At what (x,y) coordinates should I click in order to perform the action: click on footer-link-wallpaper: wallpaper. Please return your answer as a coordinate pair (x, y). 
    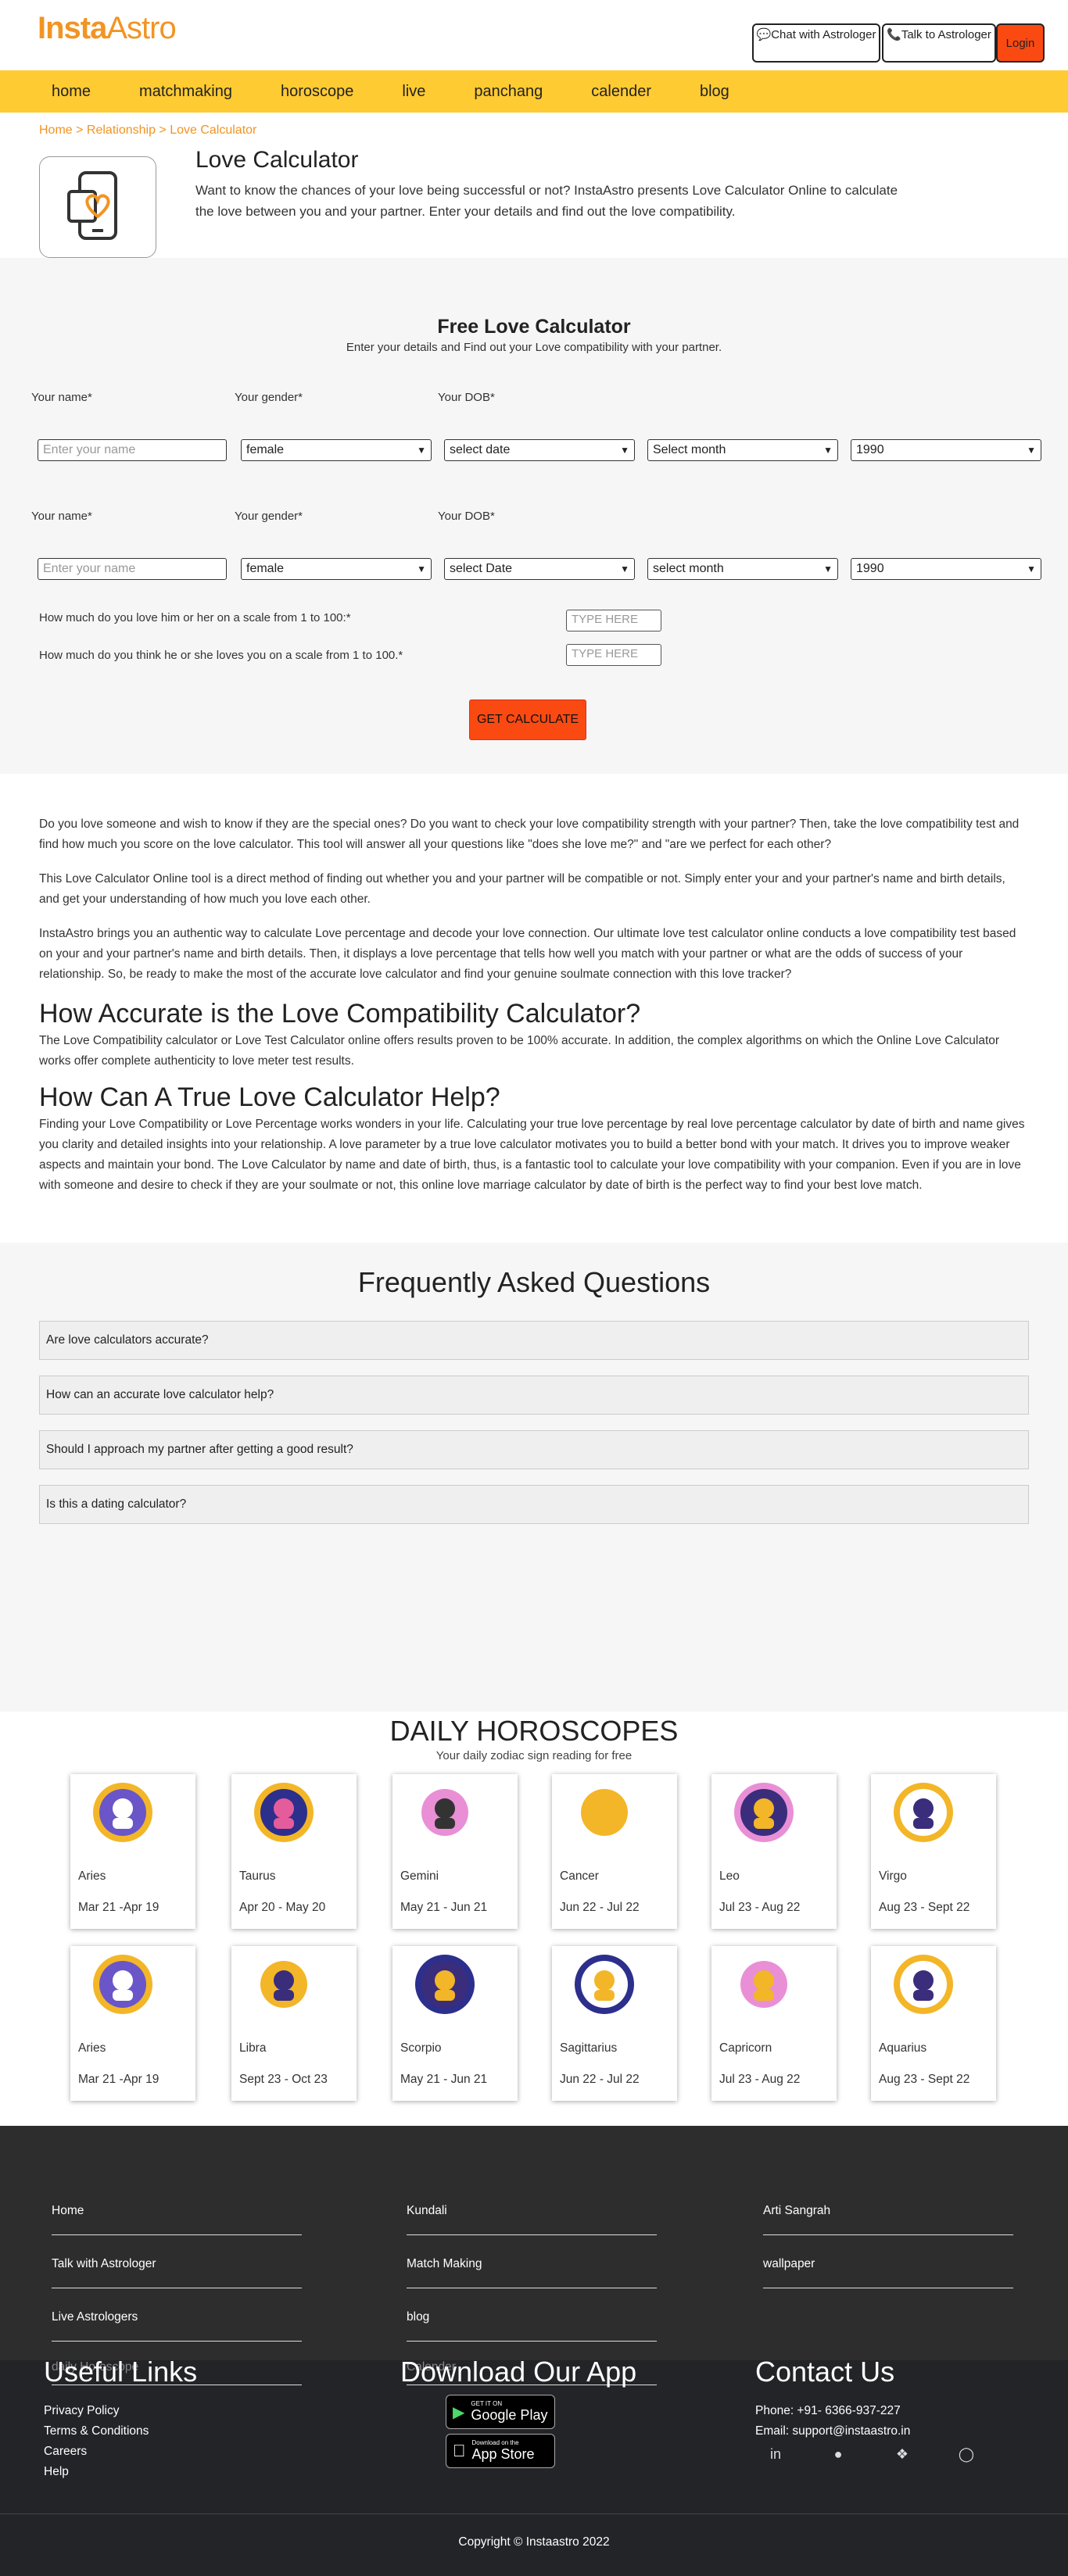
    Looking at the image, I should click on (888, 2272).